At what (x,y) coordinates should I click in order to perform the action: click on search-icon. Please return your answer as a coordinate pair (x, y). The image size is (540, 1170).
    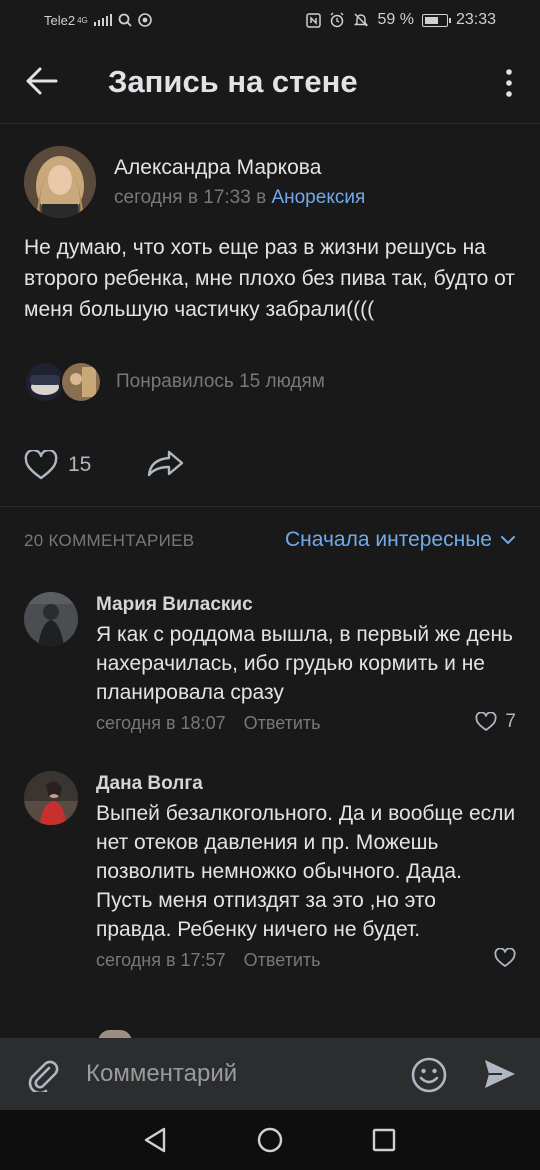
    Looking at the image, I should click on (125, 20).